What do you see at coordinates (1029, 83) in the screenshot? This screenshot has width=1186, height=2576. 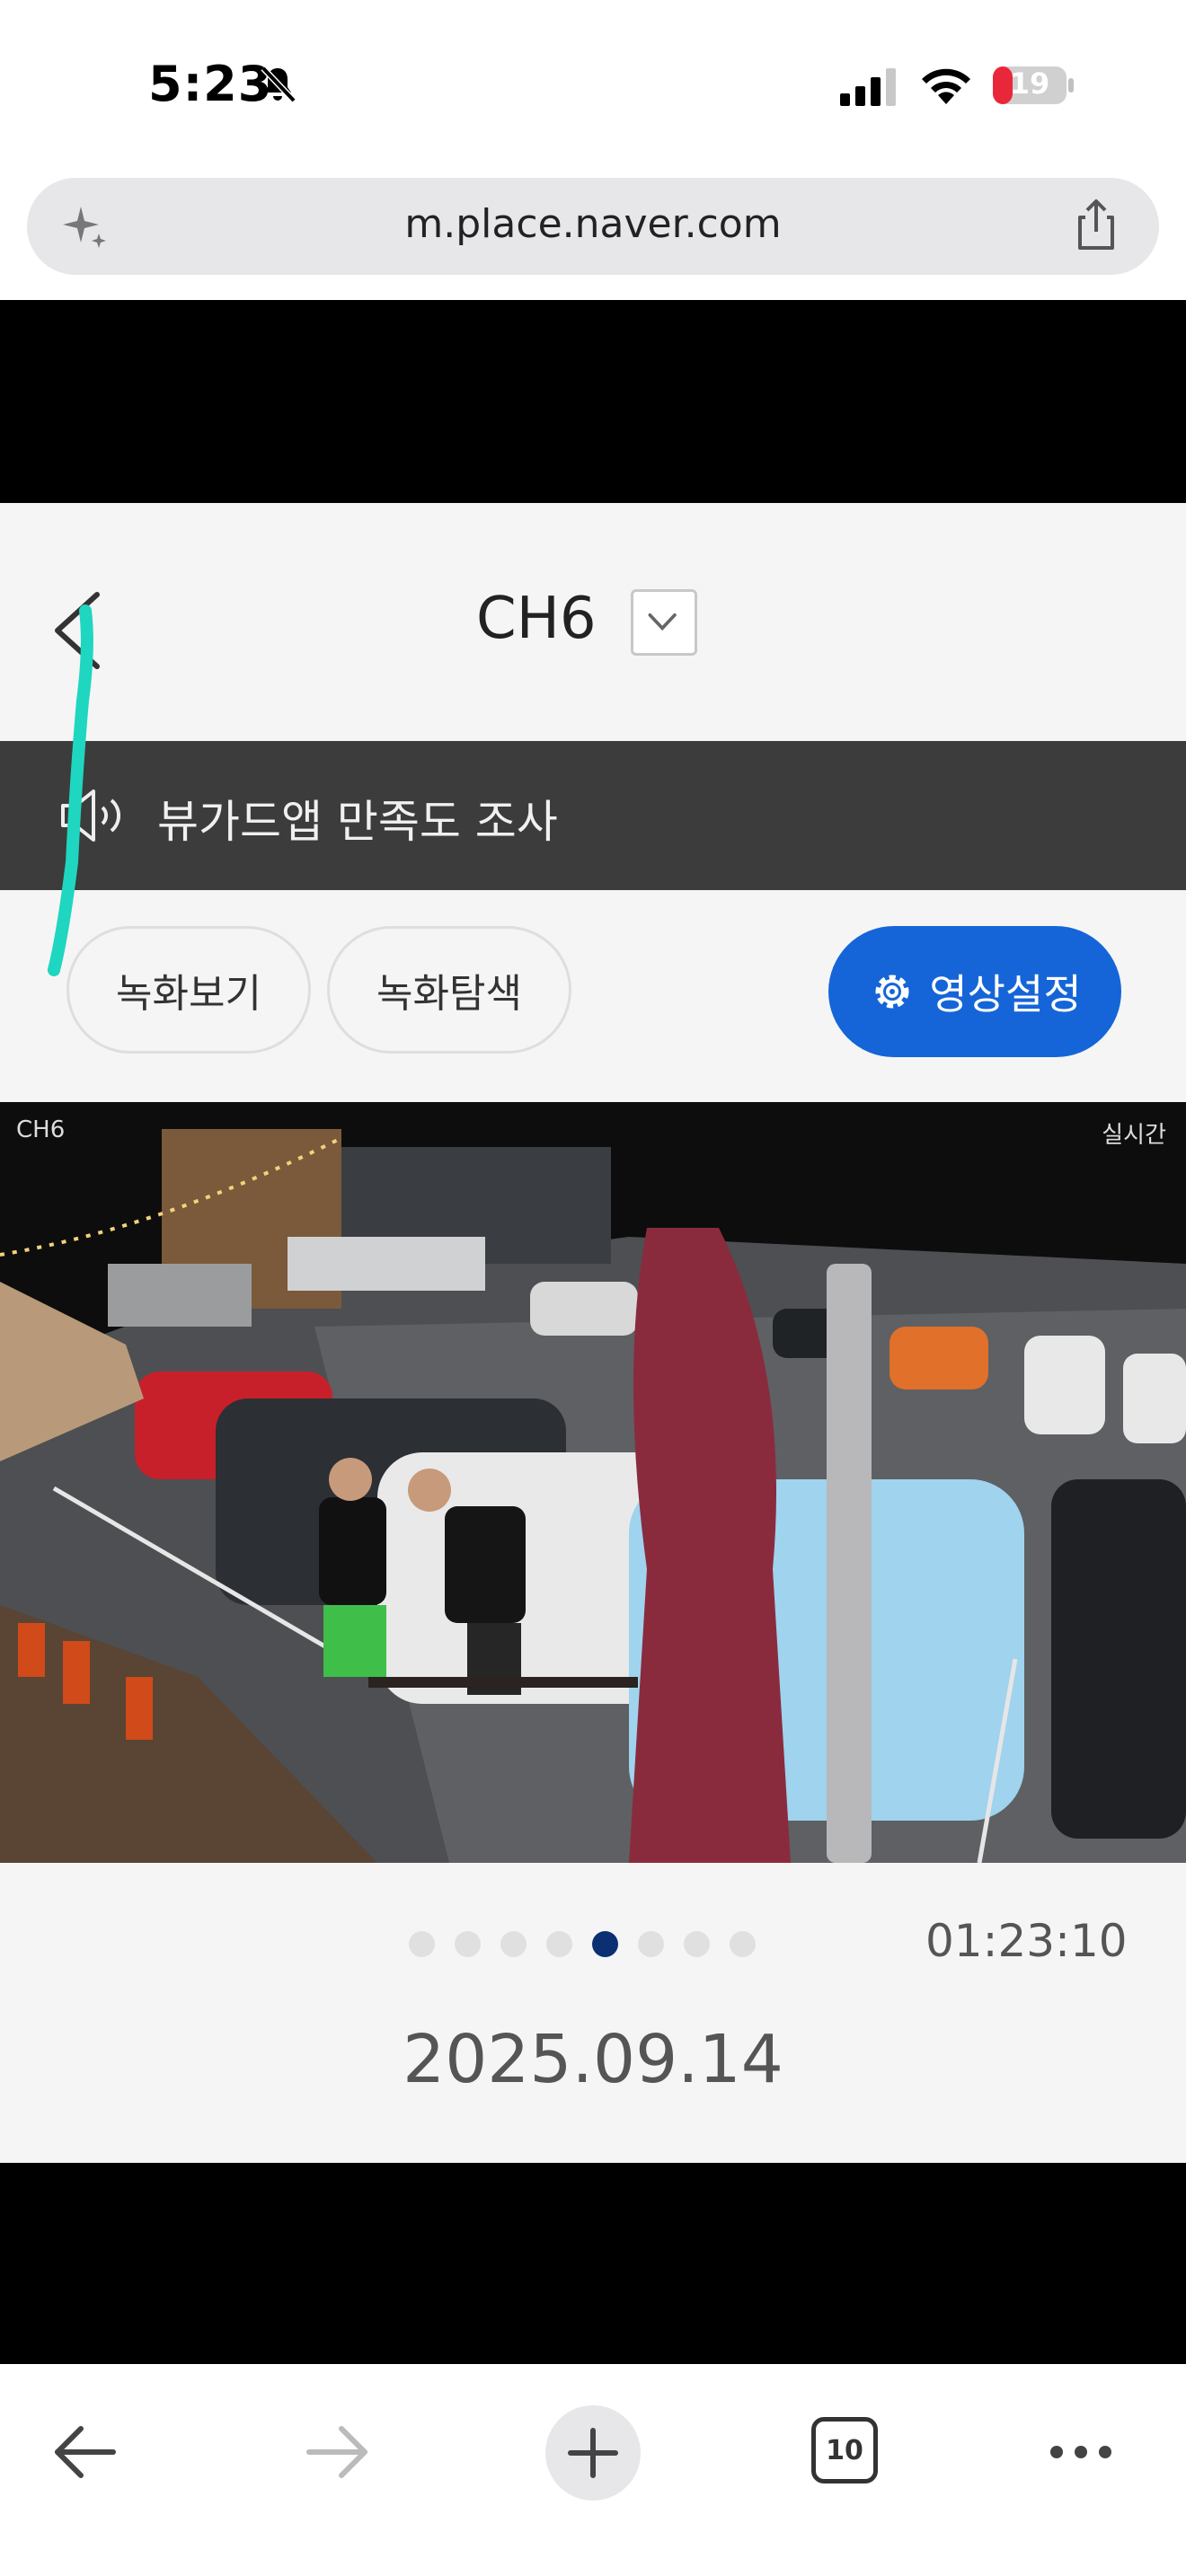 I see `battery-level: 19` at bounding box center [1029, 83].